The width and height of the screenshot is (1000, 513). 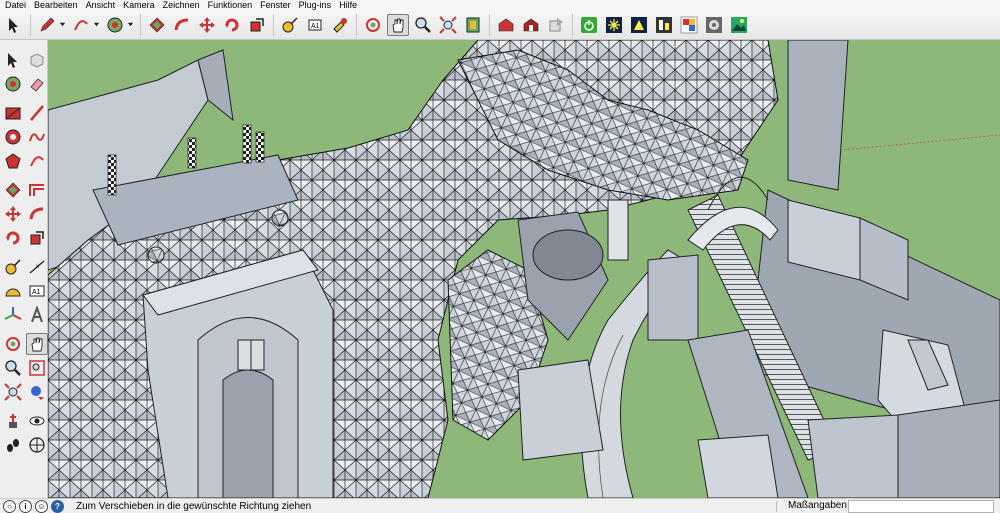 What do you see at coordinates (348, 5) in the screenshot?
I see `menu-hilfe: Hilfe` at bounding box center [348, 5].